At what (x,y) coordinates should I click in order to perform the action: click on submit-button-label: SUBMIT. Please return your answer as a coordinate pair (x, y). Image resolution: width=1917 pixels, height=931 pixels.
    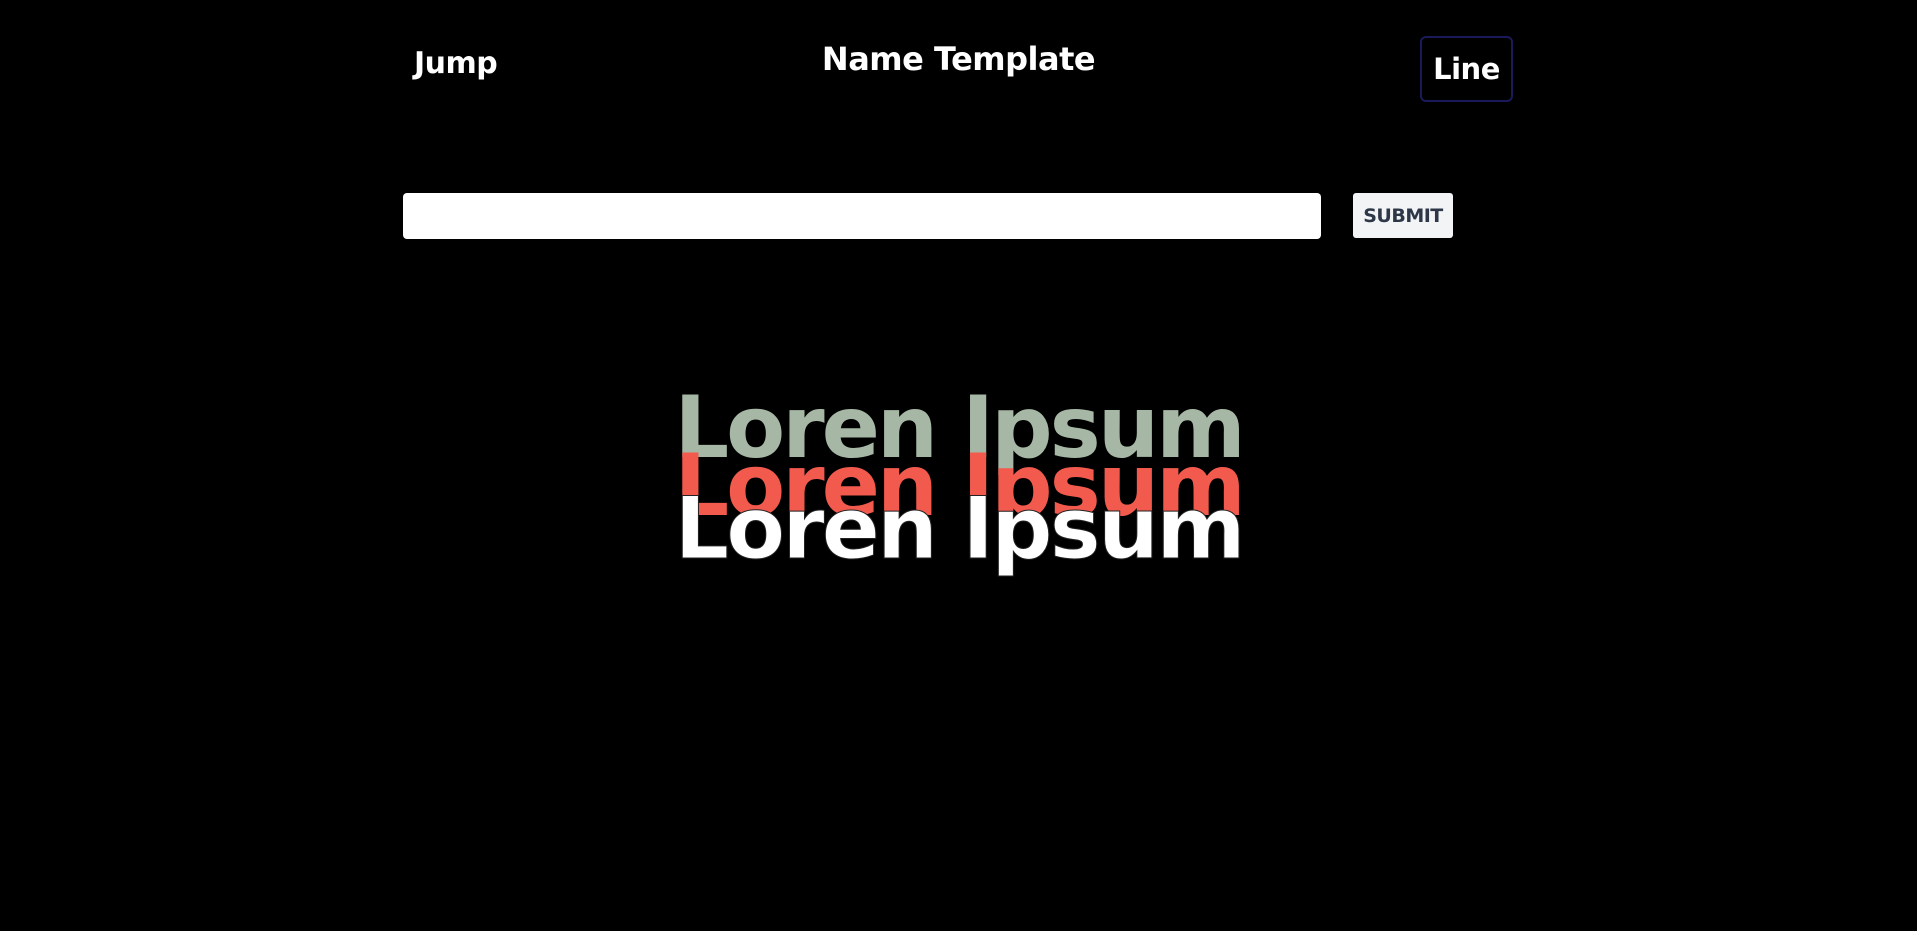
    Looking at the image, I should click on (1403, 215).